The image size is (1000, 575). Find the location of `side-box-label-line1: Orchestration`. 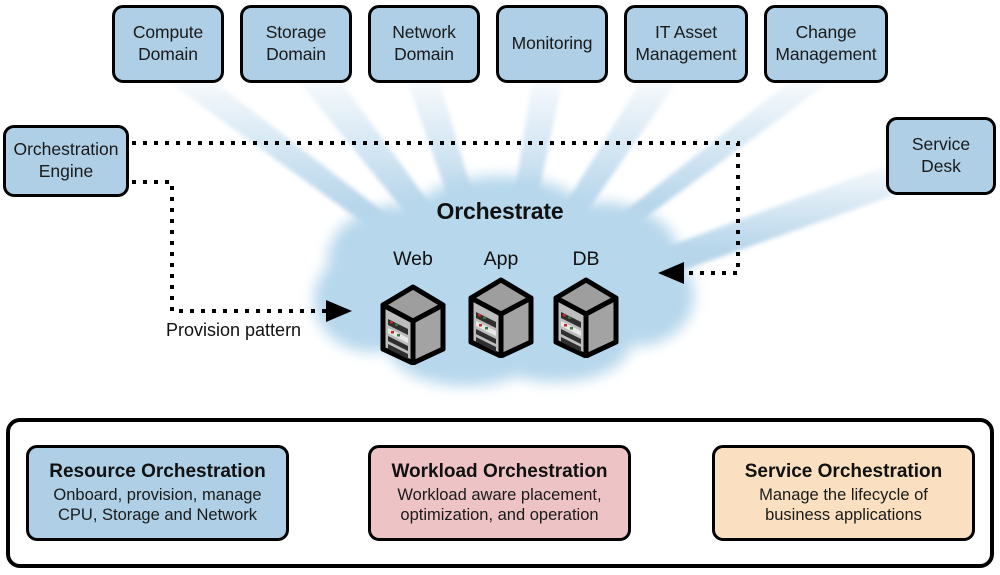

side-box-label-line1: Orchestration is located at coordinates (66, 149).